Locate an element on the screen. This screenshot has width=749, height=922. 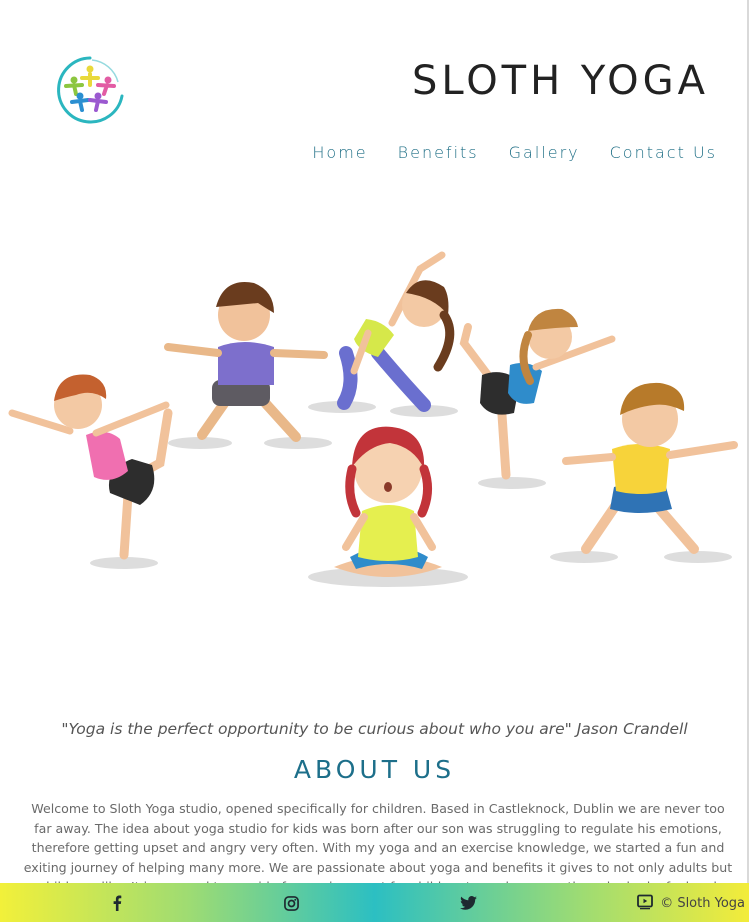
nav-benefits: Benefits is located at coordinates (438, 152).